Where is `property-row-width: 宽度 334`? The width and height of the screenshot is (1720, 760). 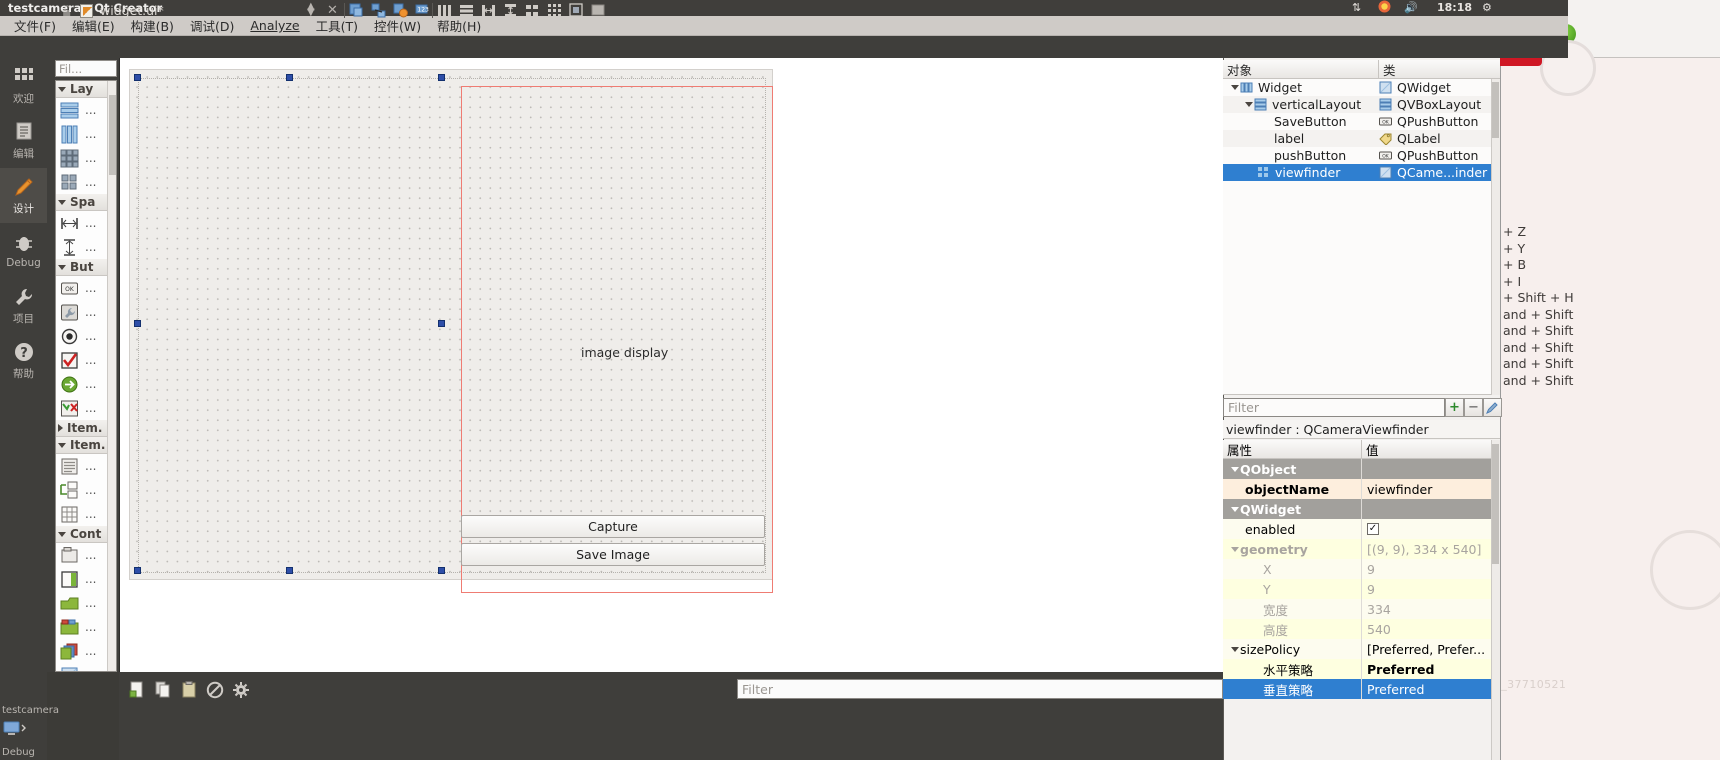
property-row-width: 宽度 334 is located at coordinates (1361, 609).